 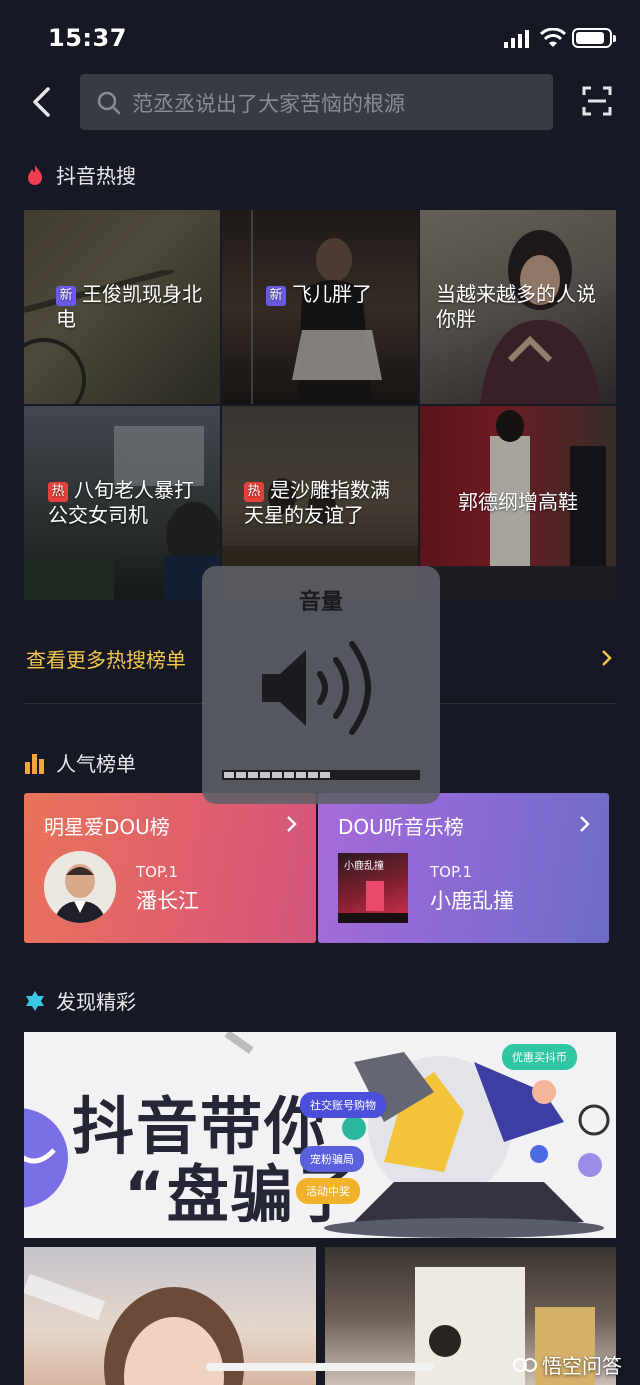 What do you see at coordinates (582, 1366) in the screenshot?
I see `watermark-text: 悟空问答` at bounding box center [582, 1366].